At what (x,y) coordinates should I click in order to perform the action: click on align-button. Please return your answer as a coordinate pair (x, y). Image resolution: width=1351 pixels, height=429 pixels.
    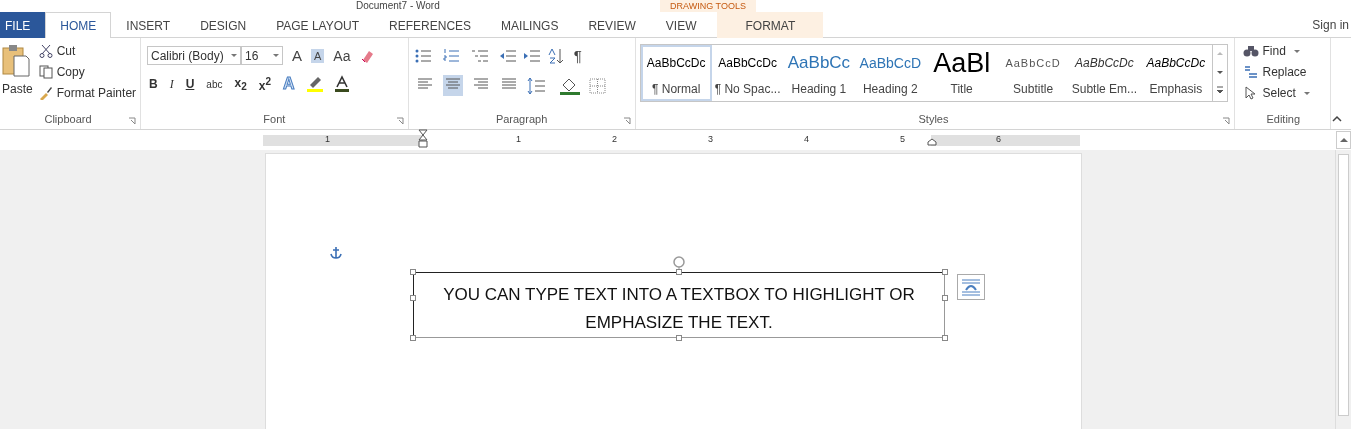
    Looking at the image, I should click on (452, 85).